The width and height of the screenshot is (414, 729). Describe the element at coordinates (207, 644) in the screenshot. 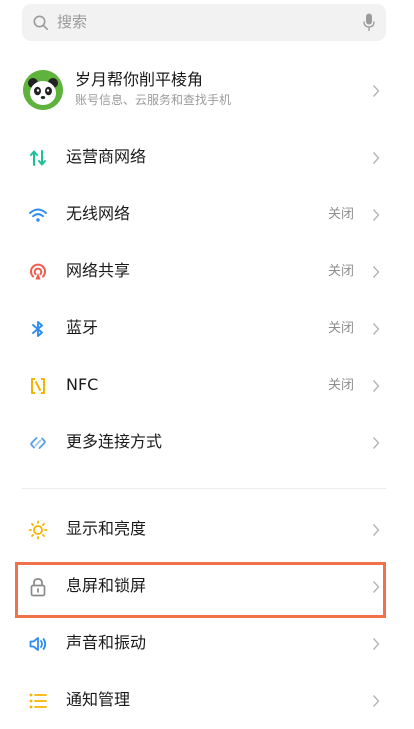

I see `settings-item-sound-vibration: 声音和振动` at that location.